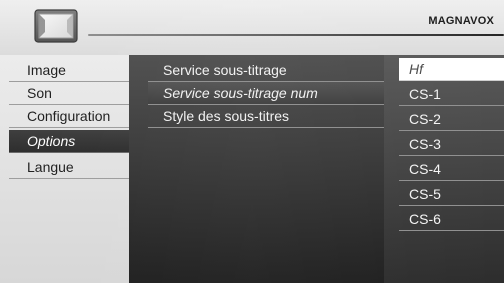  I want to click on menu-item-langue: Langue, so click(69, 167).